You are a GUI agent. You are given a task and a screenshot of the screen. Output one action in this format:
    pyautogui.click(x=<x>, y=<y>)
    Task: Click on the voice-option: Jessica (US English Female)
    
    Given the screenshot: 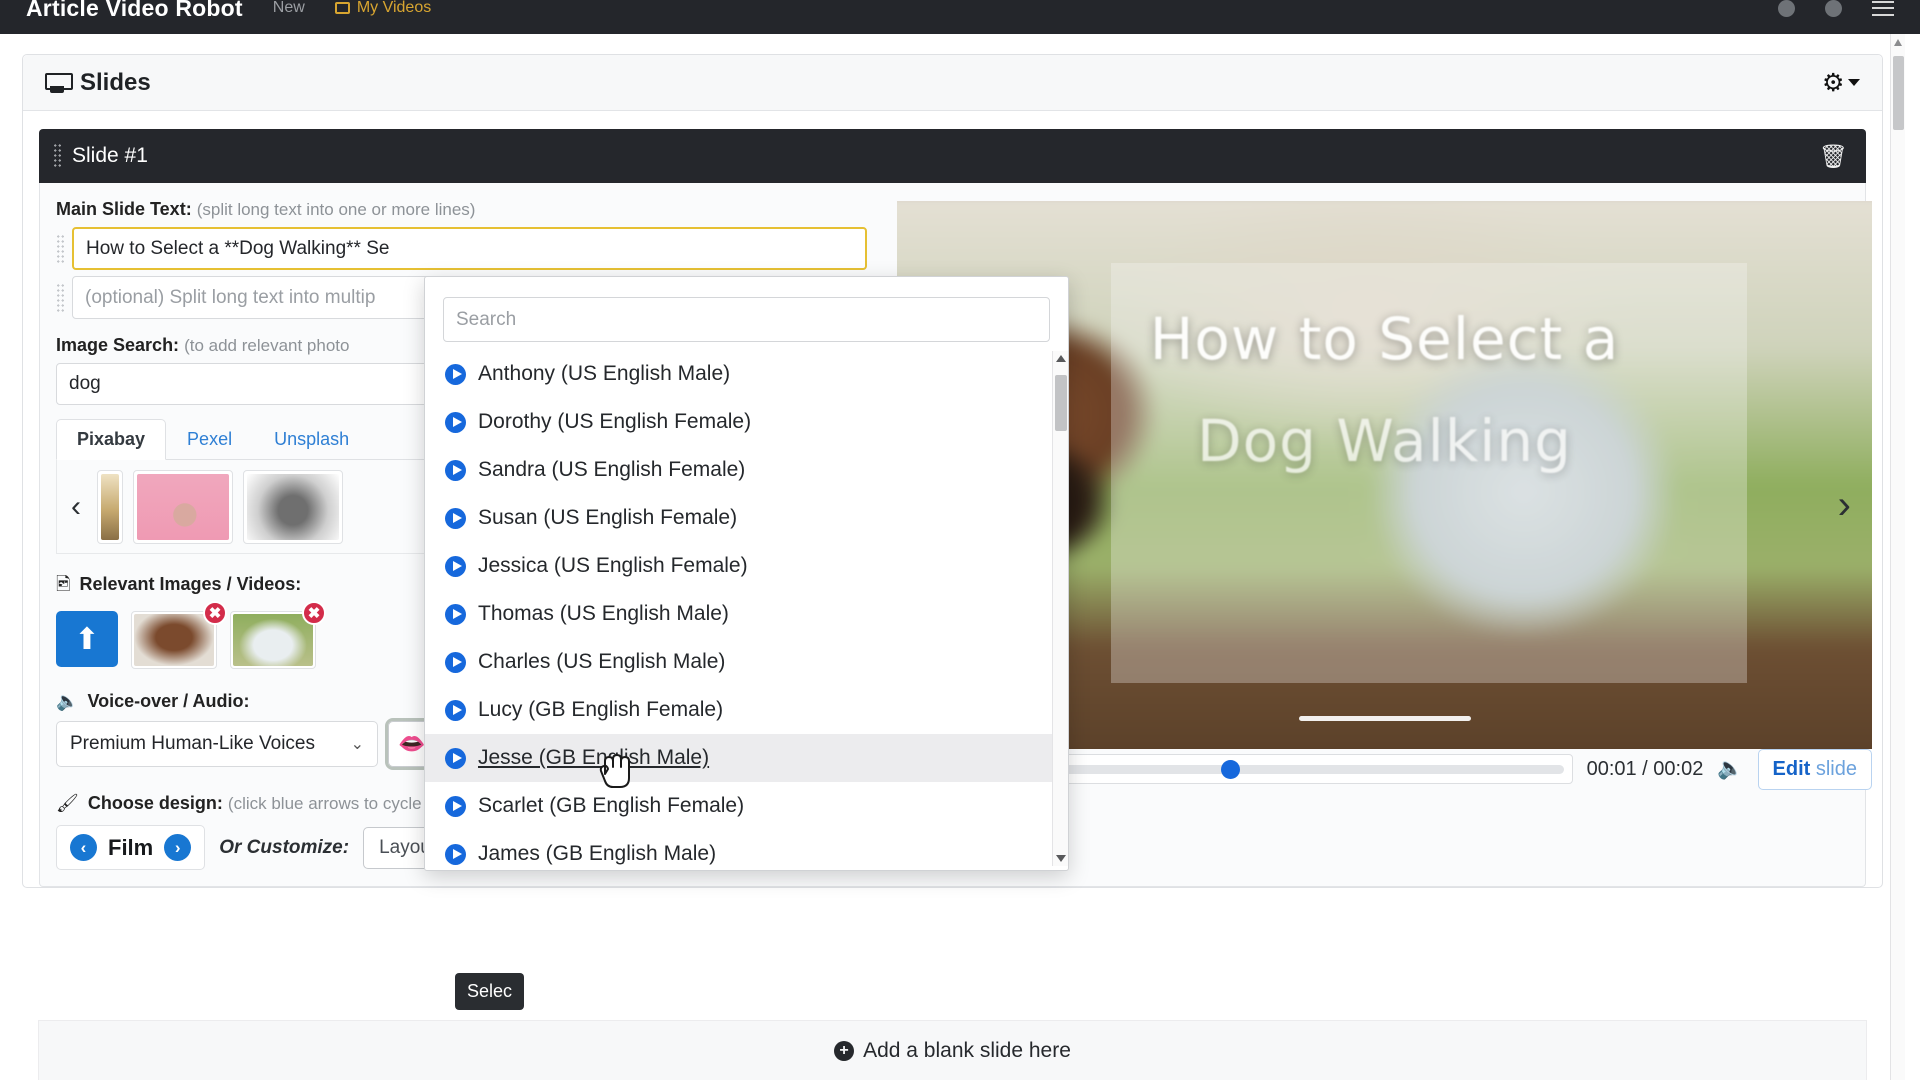 What is the action you would take?
    pyautogui.click(x=746, y=566)
    